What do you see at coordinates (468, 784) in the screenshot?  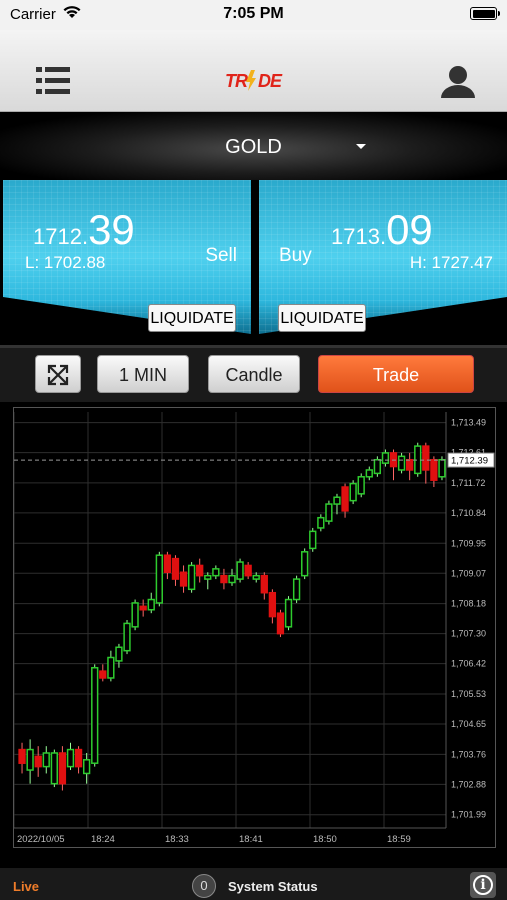 I see `y-tick-label: 1,702.88` at bounding box center [468, 784].